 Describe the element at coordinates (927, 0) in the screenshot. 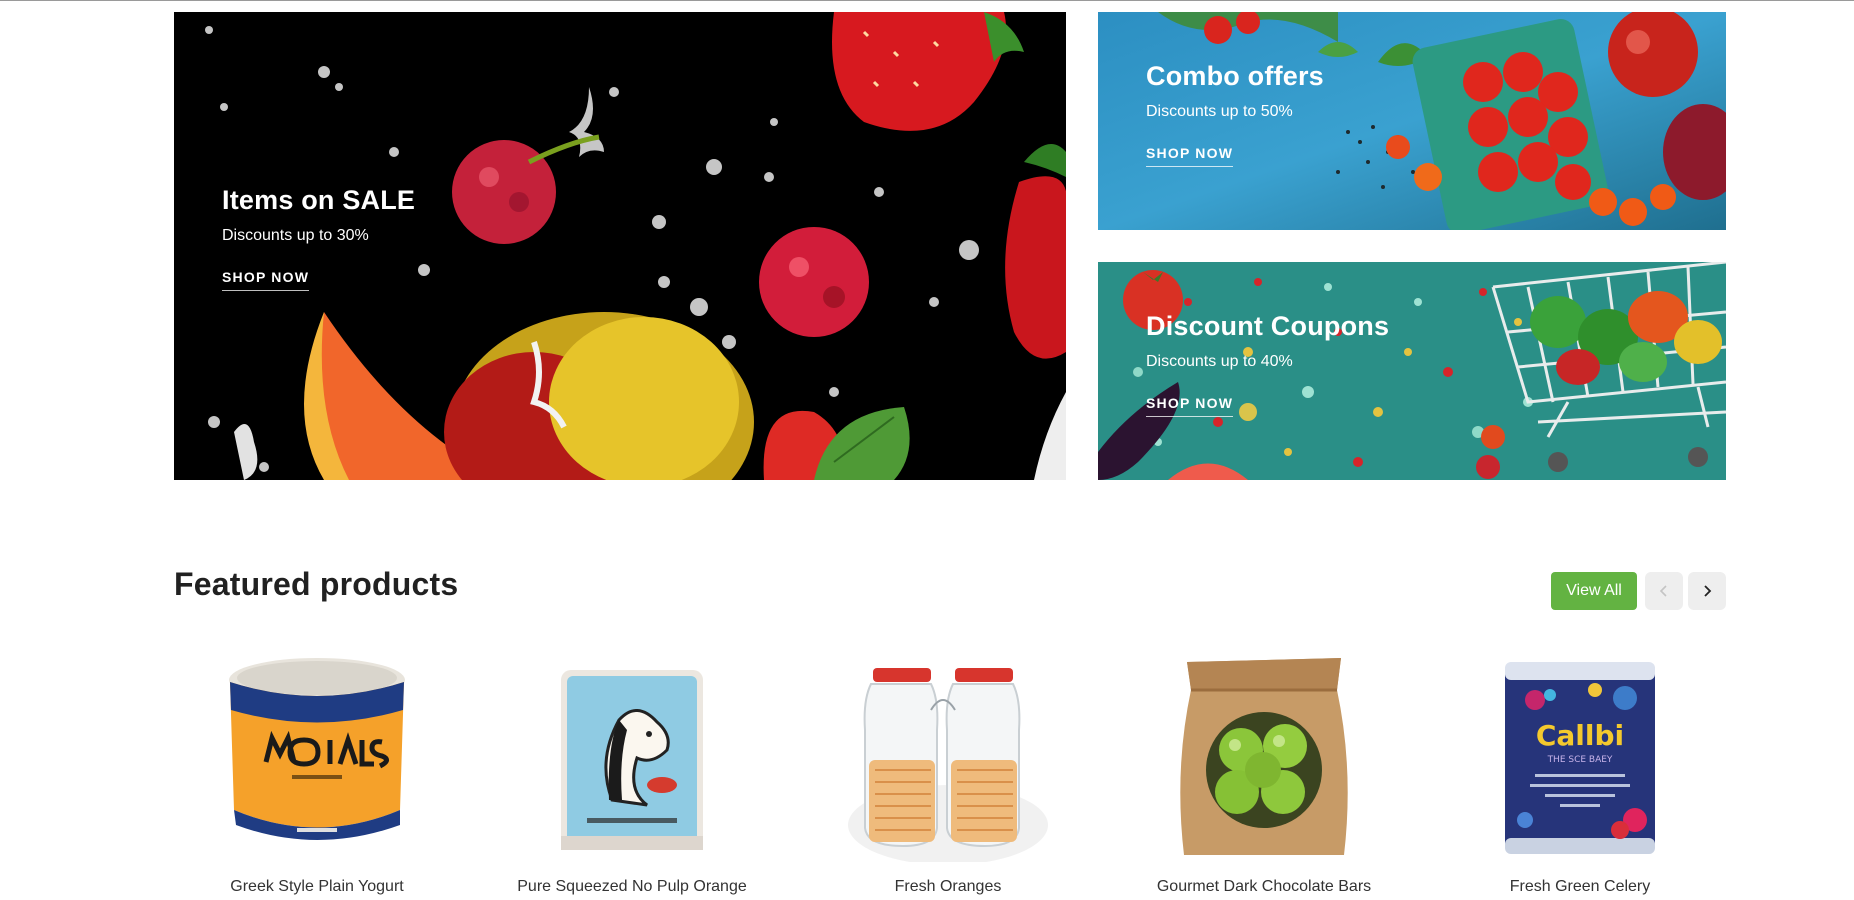

I see `top-divider` at that location.